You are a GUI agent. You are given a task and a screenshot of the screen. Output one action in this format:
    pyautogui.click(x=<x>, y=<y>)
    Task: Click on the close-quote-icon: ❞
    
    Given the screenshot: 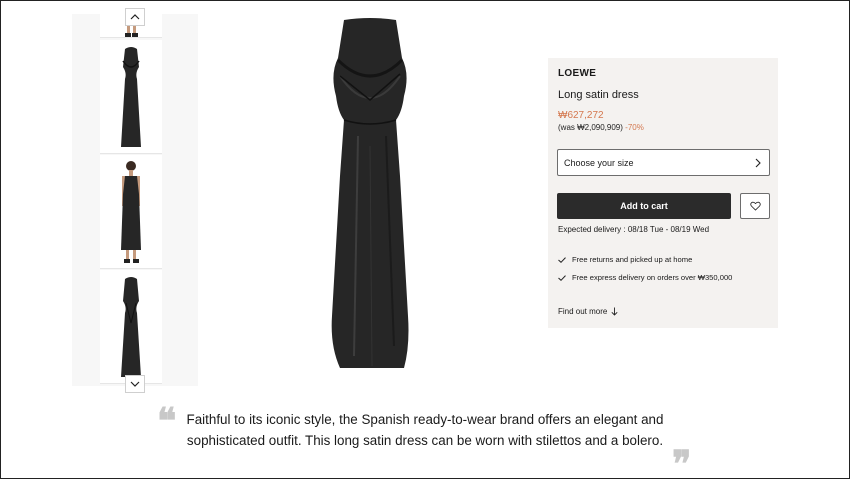 What is the action you would take?
    pyautogui.click(x=682, y=461)
    